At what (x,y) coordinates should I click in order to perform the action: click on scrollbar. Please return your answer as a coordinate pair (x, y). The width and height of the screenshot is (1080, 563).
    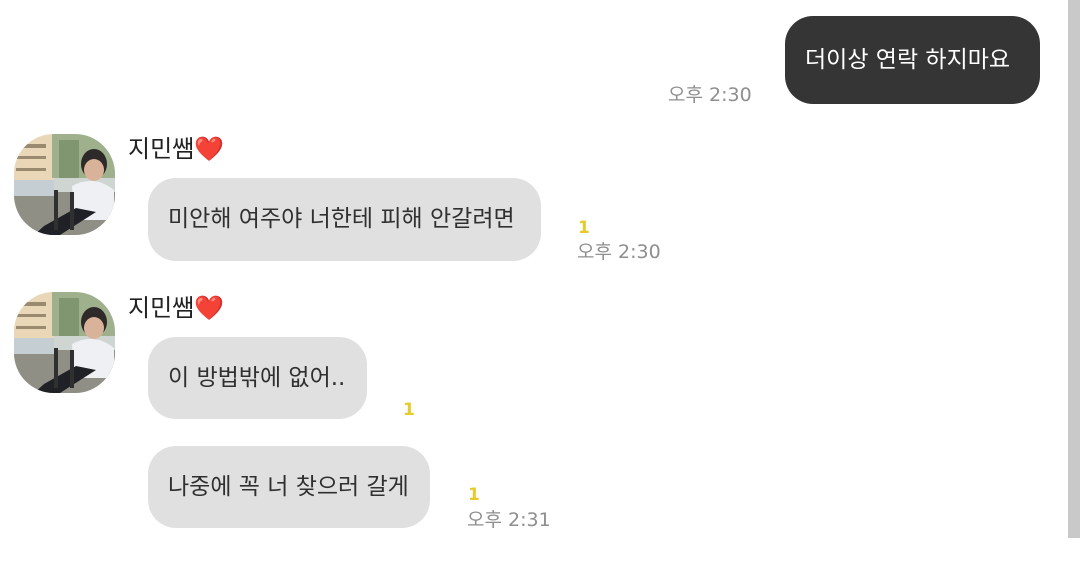
    Looking at the image, I should click on (1074, 269).